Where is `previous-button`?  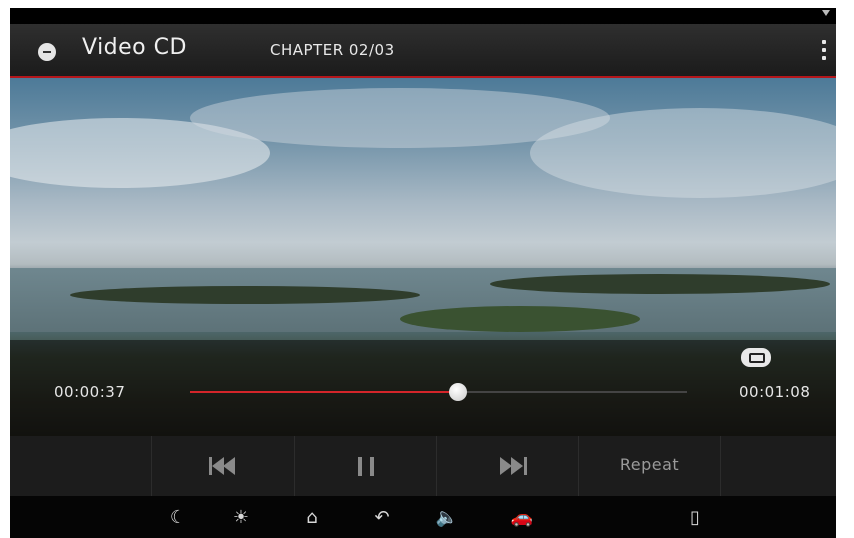 previous-button is located at coordinates (222, 466).